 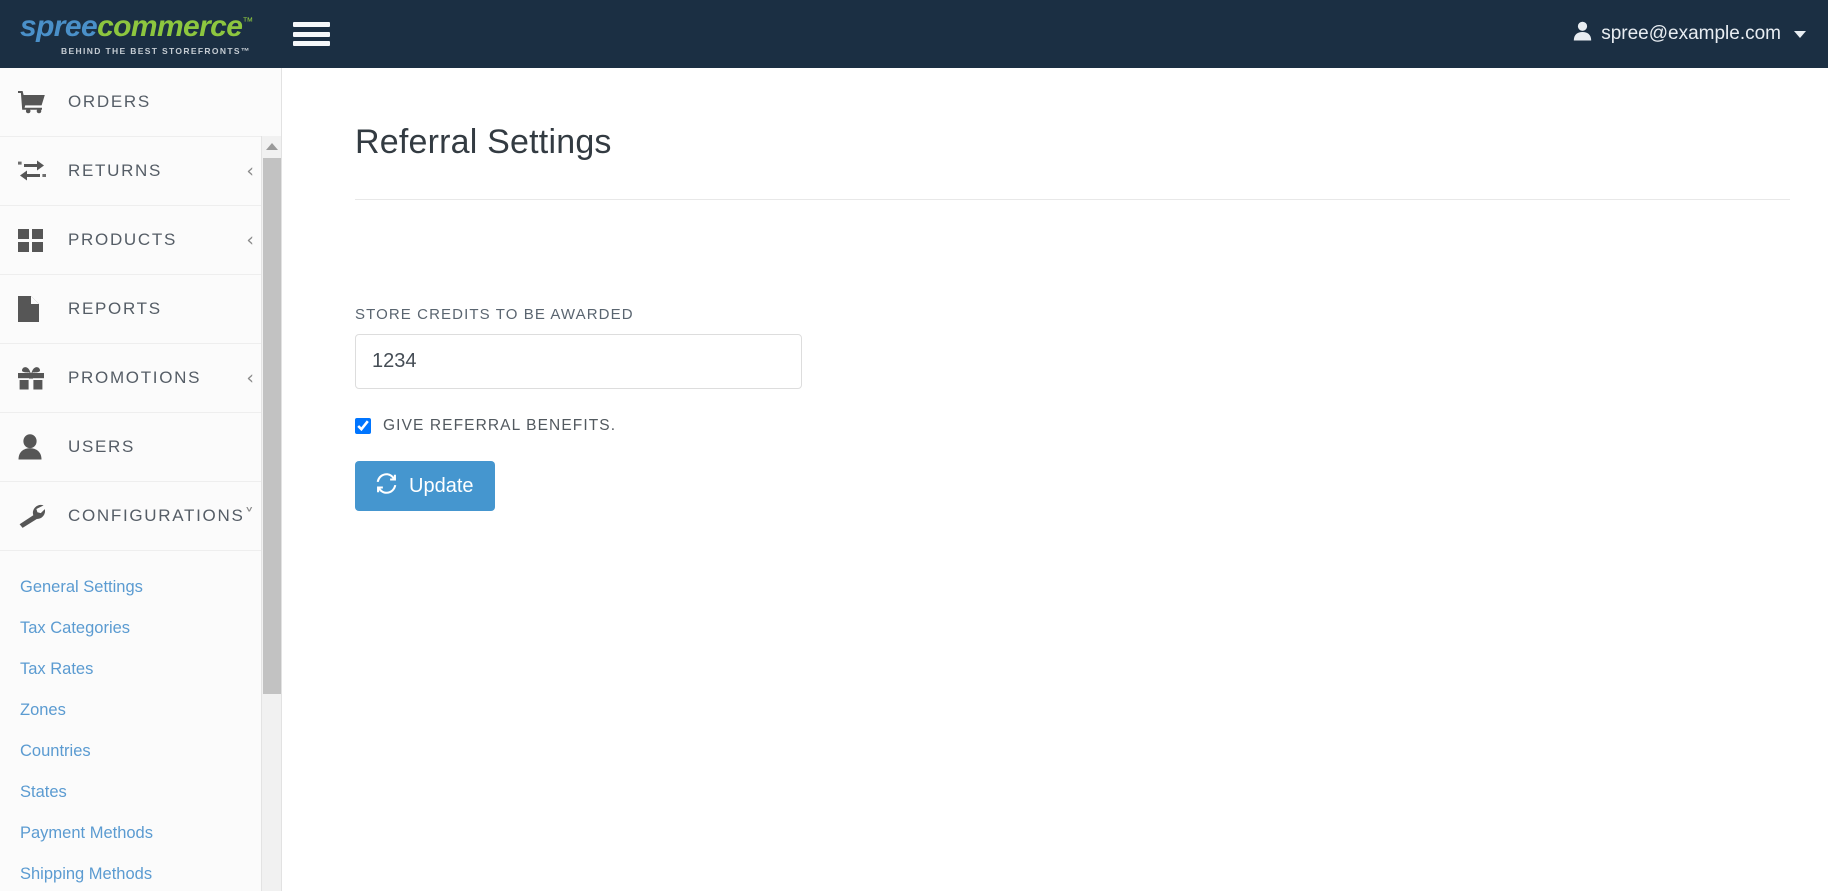 I want to click on user-icon, so click(x=1582, y=34).